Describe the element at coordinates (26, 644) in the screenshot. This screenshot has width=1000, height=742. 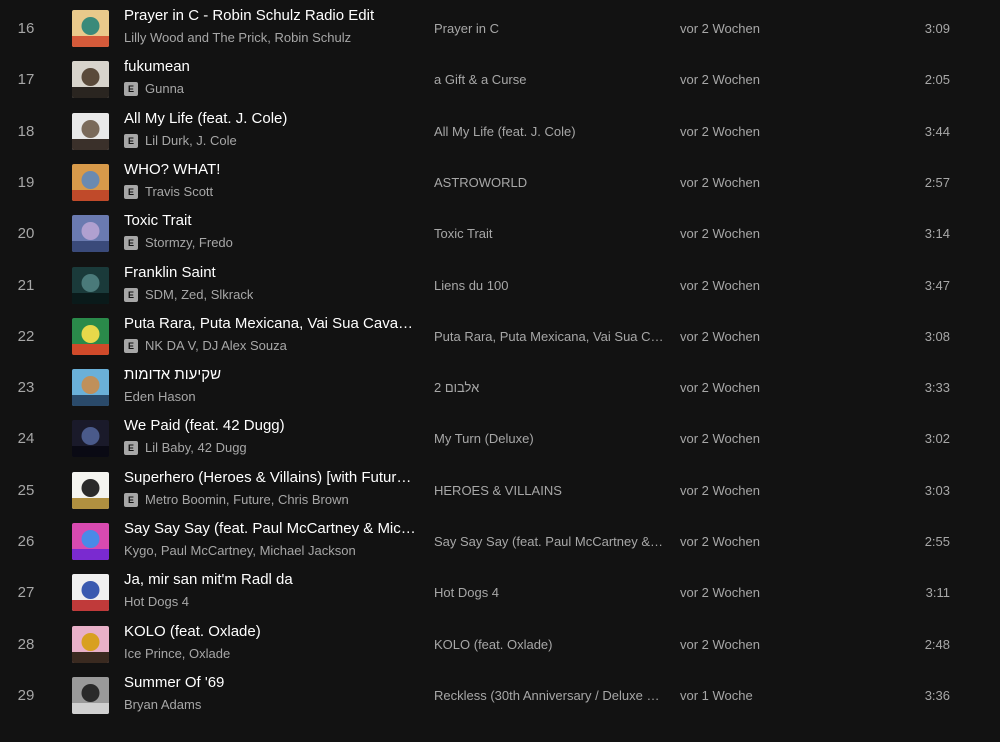
I see `track-number: 28` at that location.